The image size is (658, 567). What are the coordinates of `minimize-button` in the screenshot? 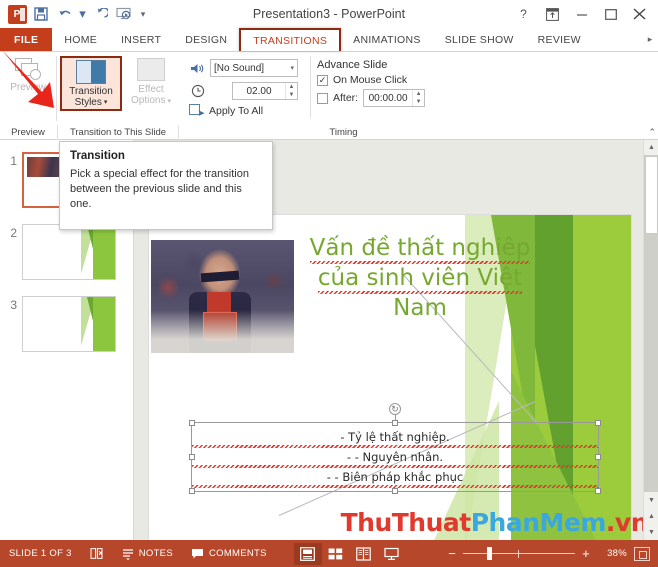 It's located at (581, 14).